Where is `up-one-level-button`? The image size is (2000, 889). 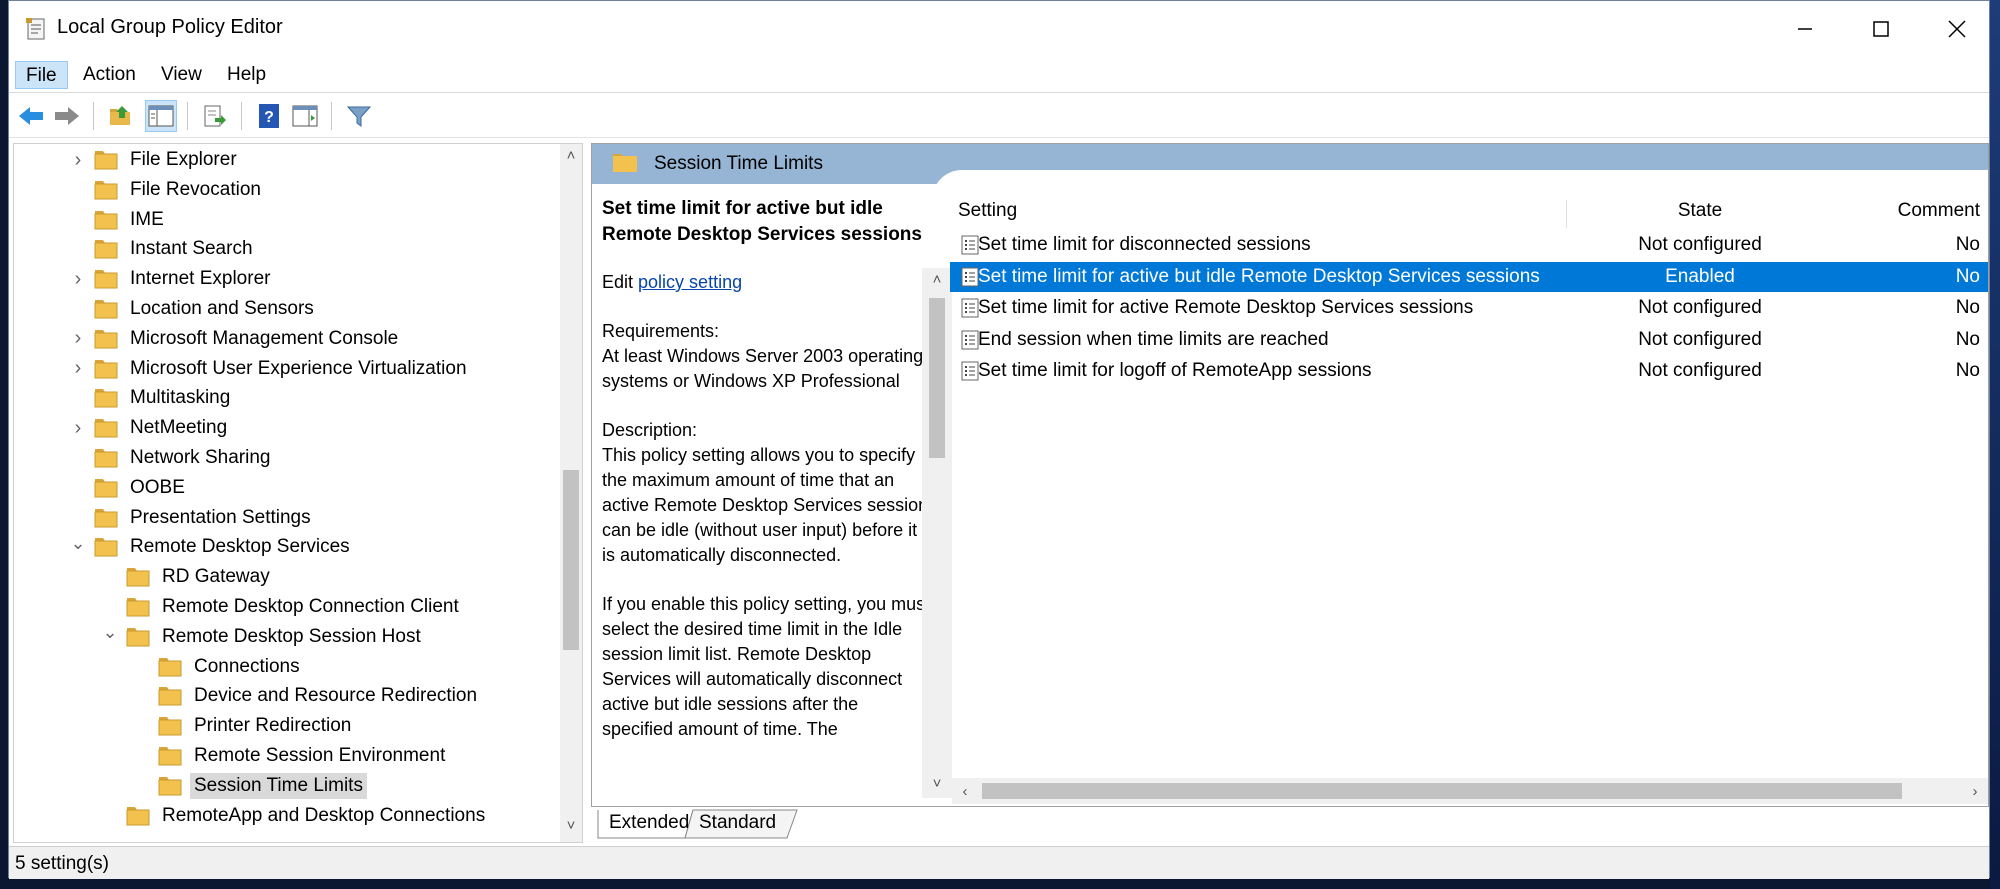 up-one-level-button is located at coordinates (121, 116).